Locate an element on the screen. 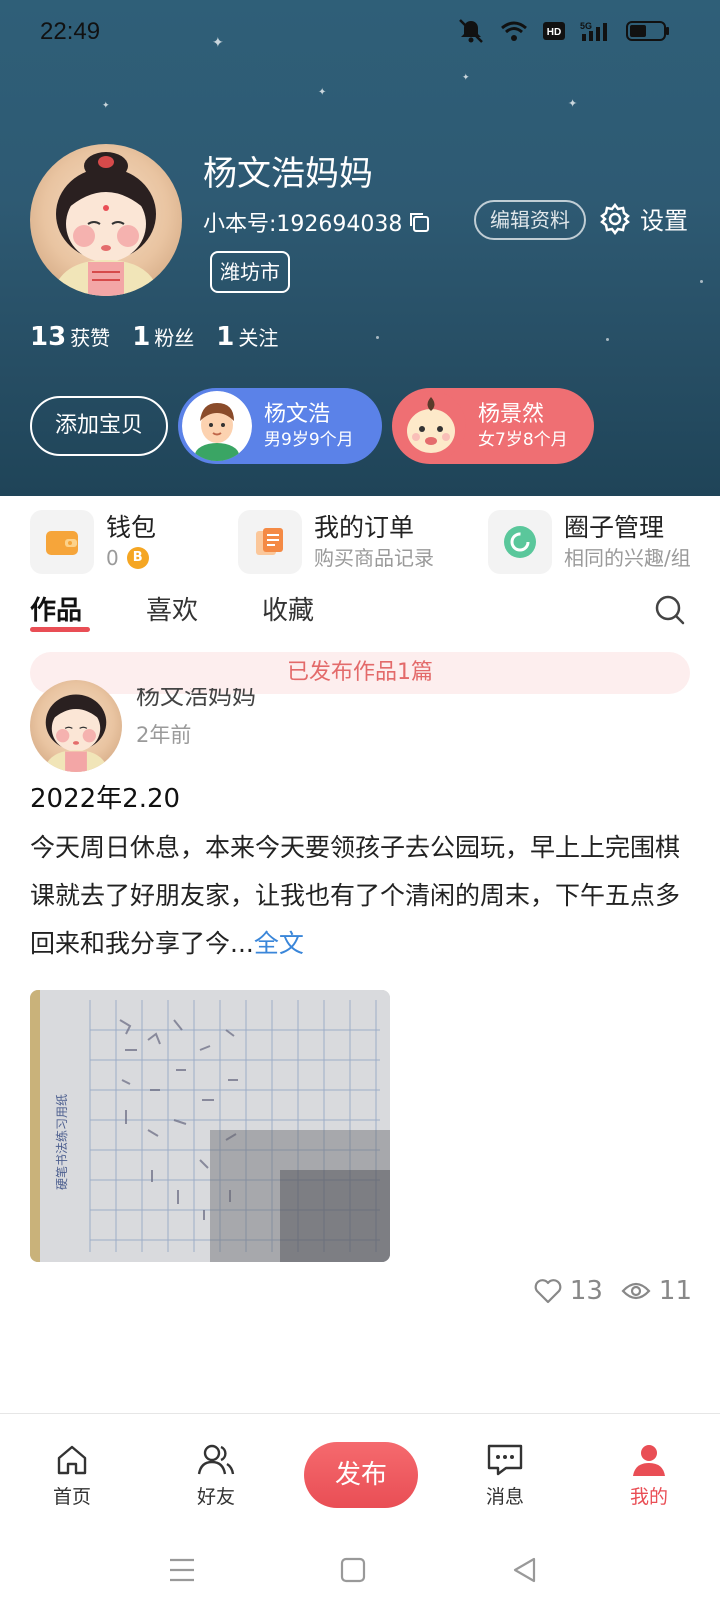 This screenshot has height=1612, width=720. battery-icon is located at coordinates (647, 31).